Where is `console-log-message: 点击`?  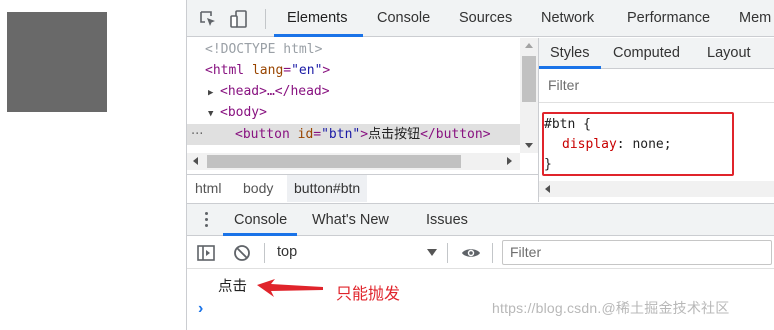 console-log-message: 点击 is located at coordinates (232, 287).